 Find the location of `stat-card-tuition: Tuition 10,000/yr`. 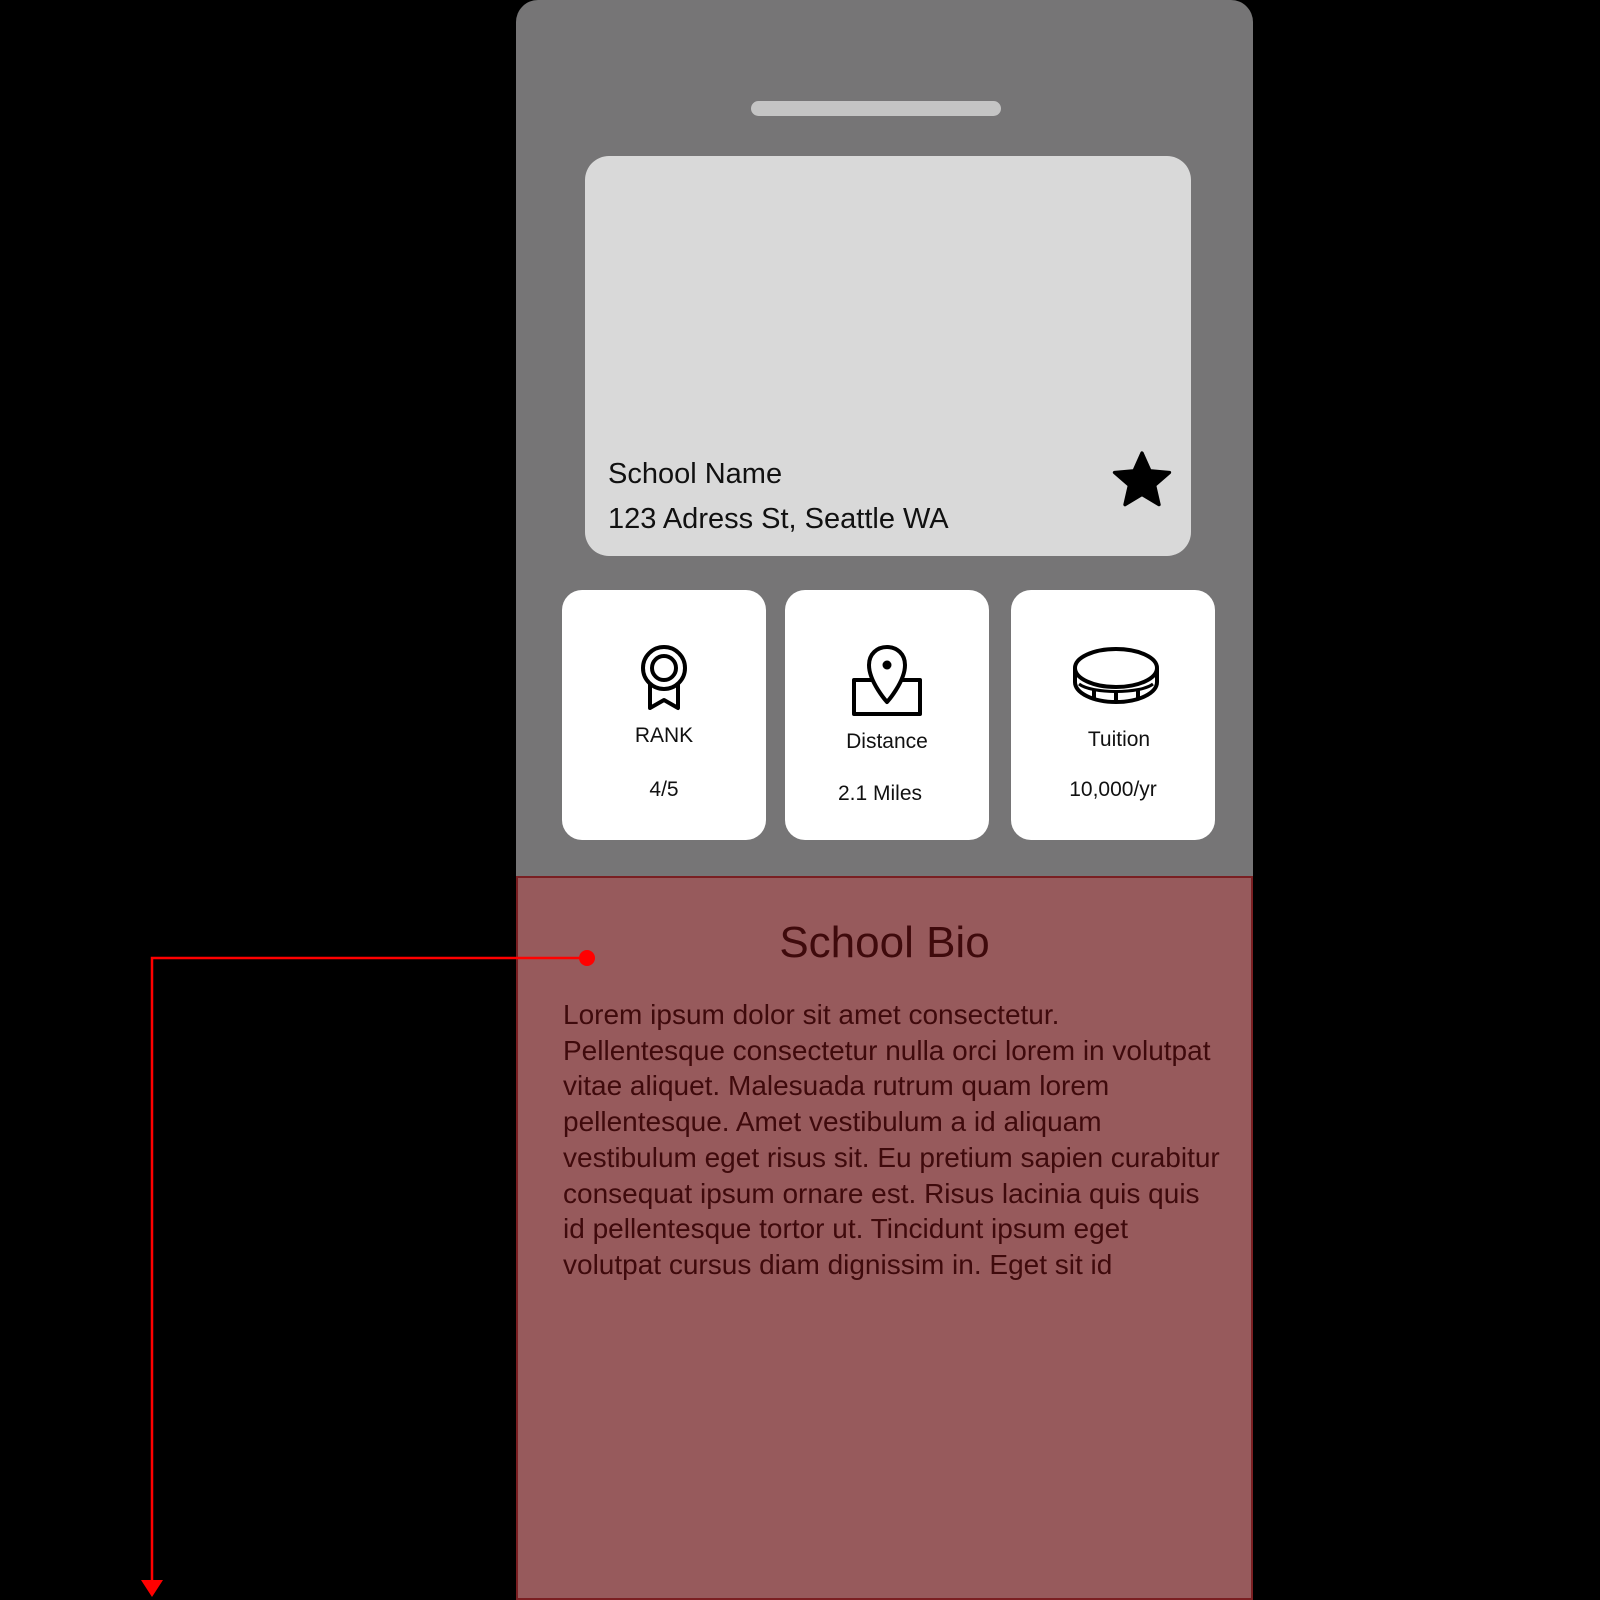

stat-card-tuition: Tuition 10,000/yr is located at coordinates (1113, 715).